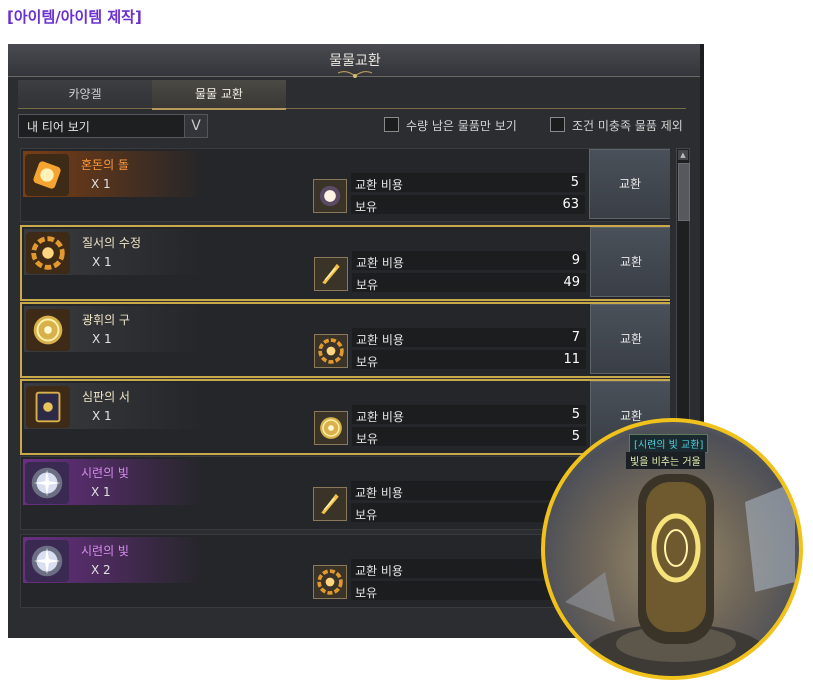  What do you see at coordinates (219, 95) in the screenshot?
I see `tab-barter: 물물 교환` at bounding box center [219, 95].